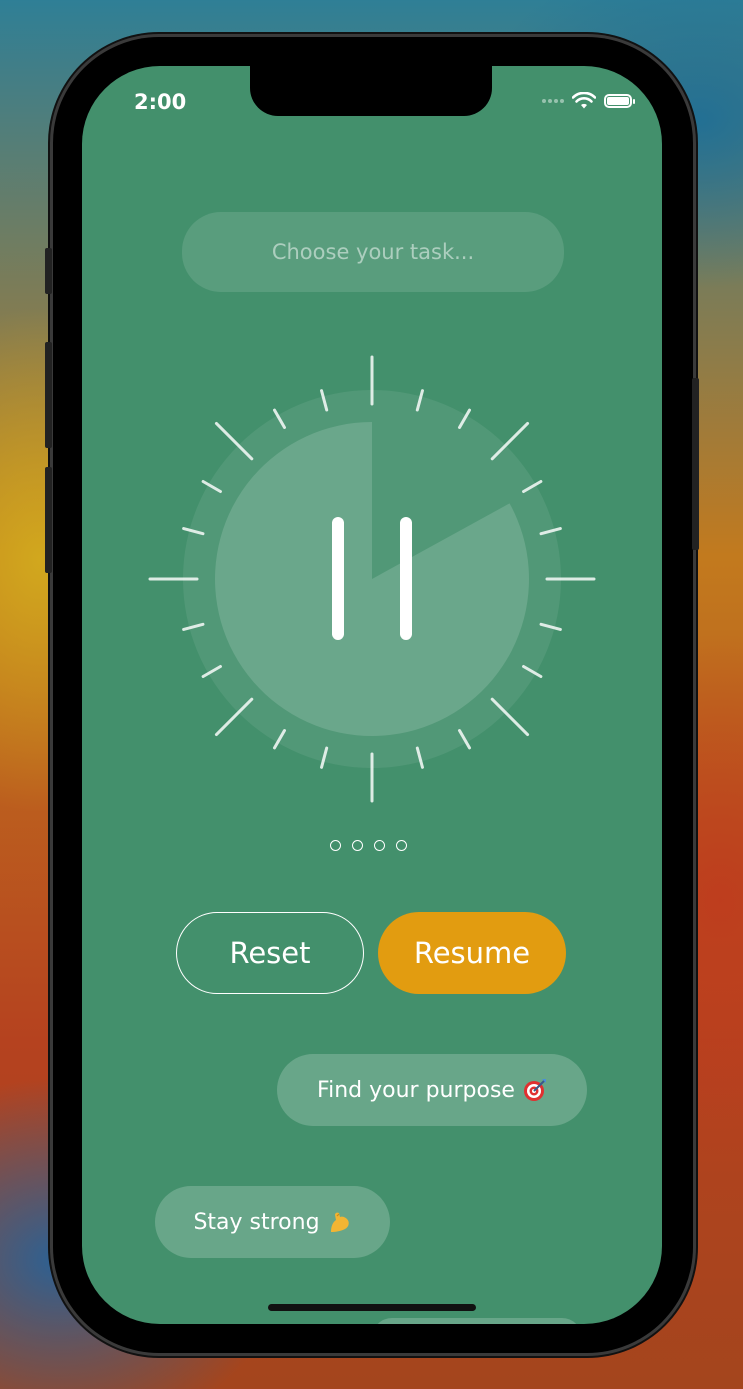 The image size is (743, 1389). Describe the element at coordinates (372, 1307) in the screenshot. I see `home-indicator` at that location.